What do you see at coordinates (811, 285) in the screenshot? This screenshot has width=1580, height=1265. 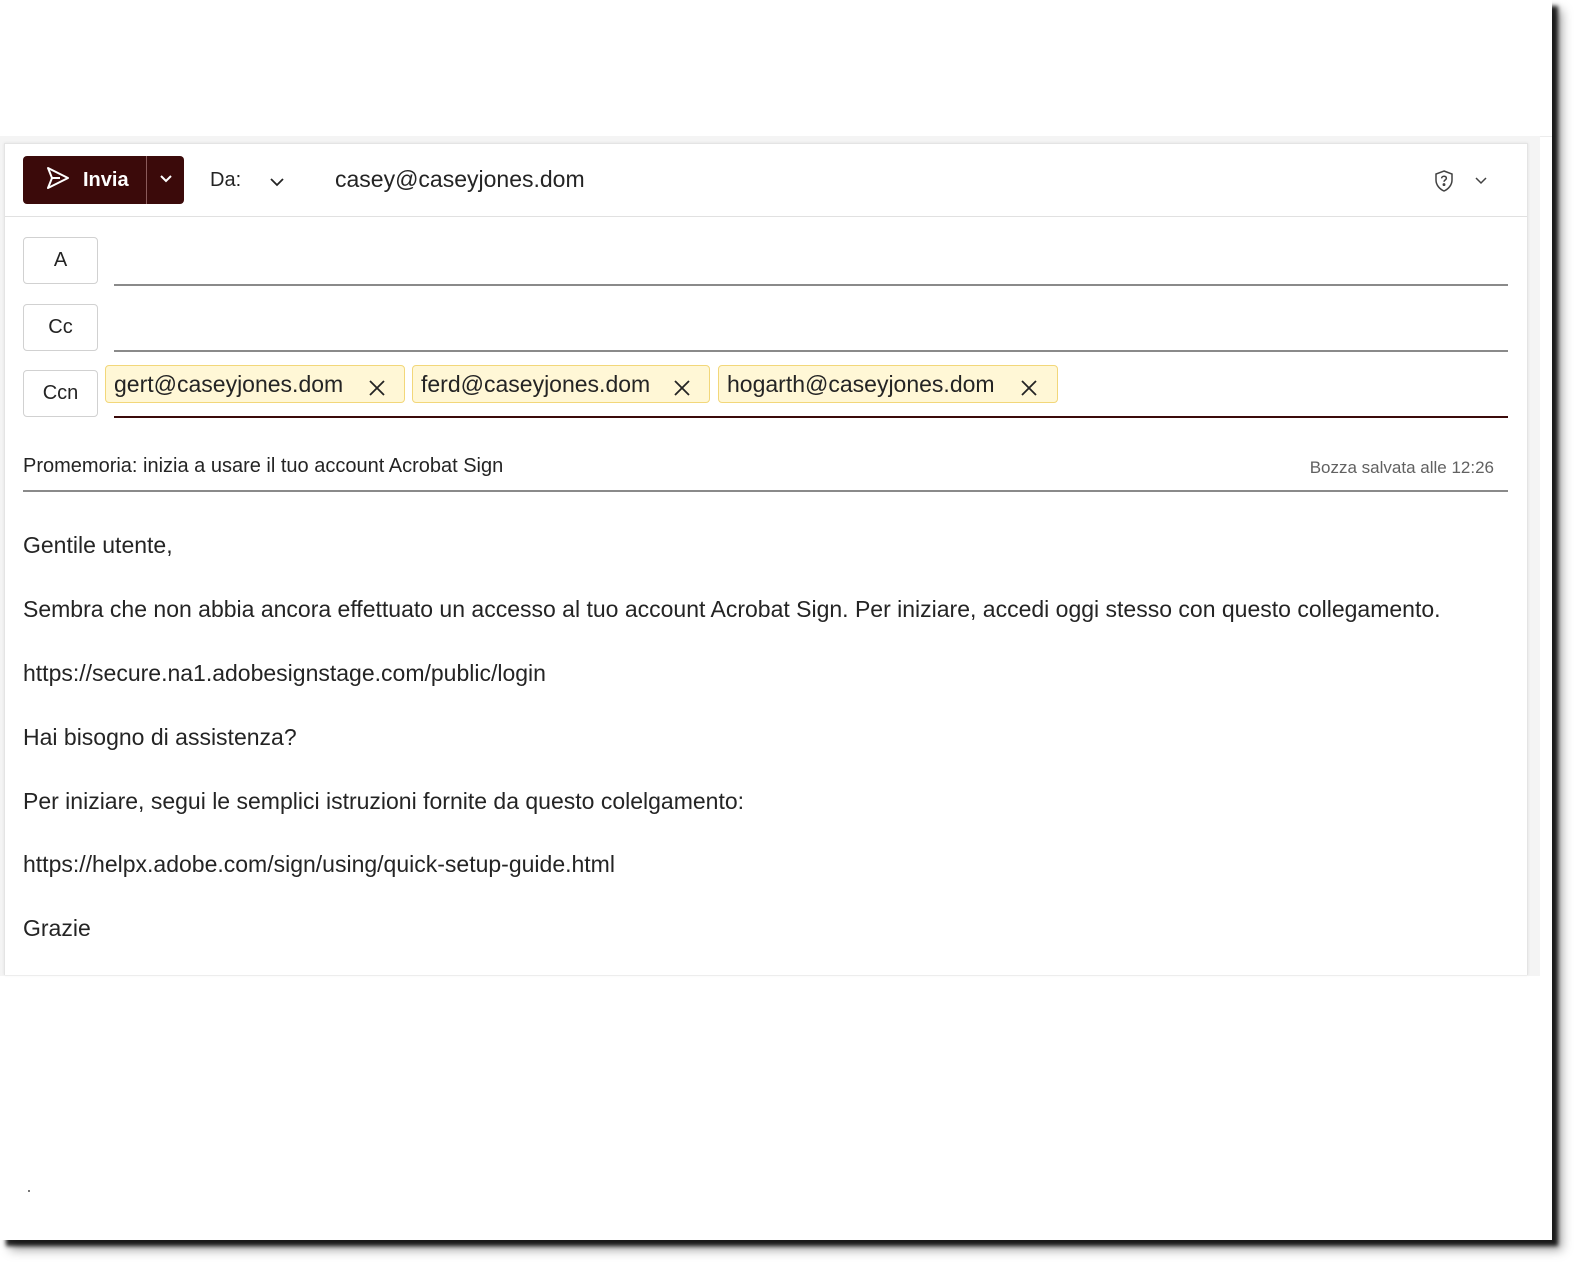 I see `to-input` at bounding box center [811, 285].